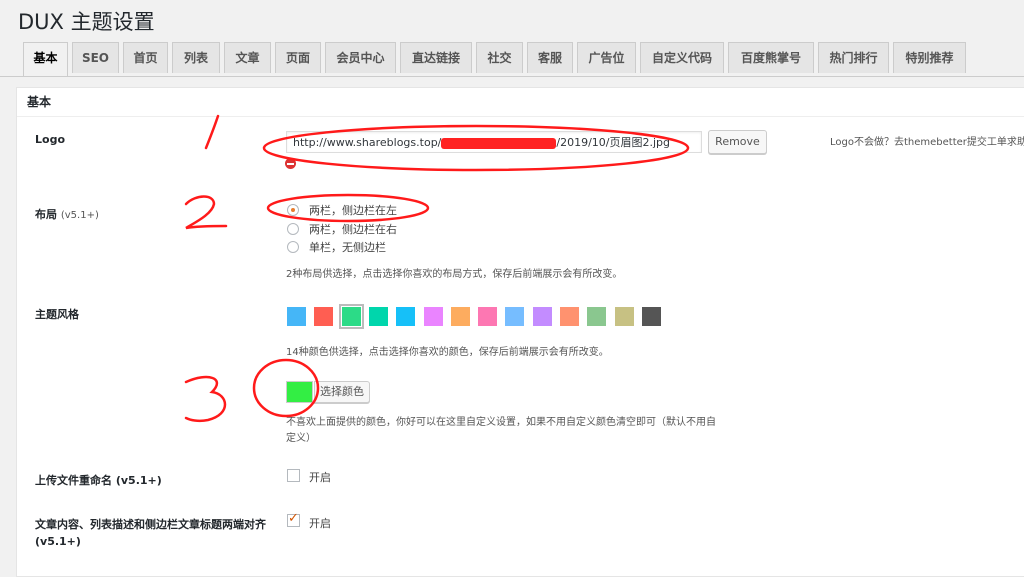 The height and width of the screenshot is (577, 1024). What do you see at coordinates (436, 57) in the screenshot?
I see `tab-7: 直达链接` at bounding box center [436, 57].